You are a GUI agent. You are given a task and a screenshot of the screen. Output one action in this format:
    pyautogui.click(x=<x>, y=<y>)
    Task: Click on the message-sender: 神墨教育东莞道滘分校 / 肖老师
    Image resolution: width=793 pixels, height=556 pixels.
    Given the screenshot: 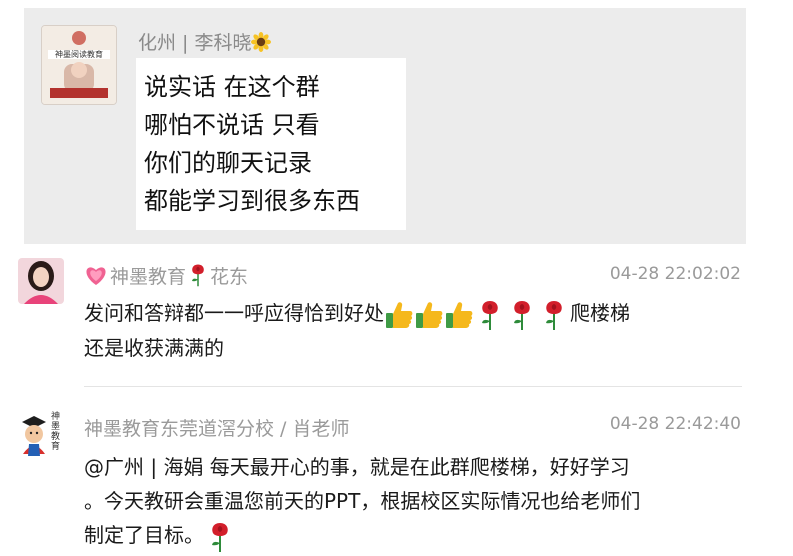 What is the action you would take?
    pyautogui.click(x=217, y=429)
    